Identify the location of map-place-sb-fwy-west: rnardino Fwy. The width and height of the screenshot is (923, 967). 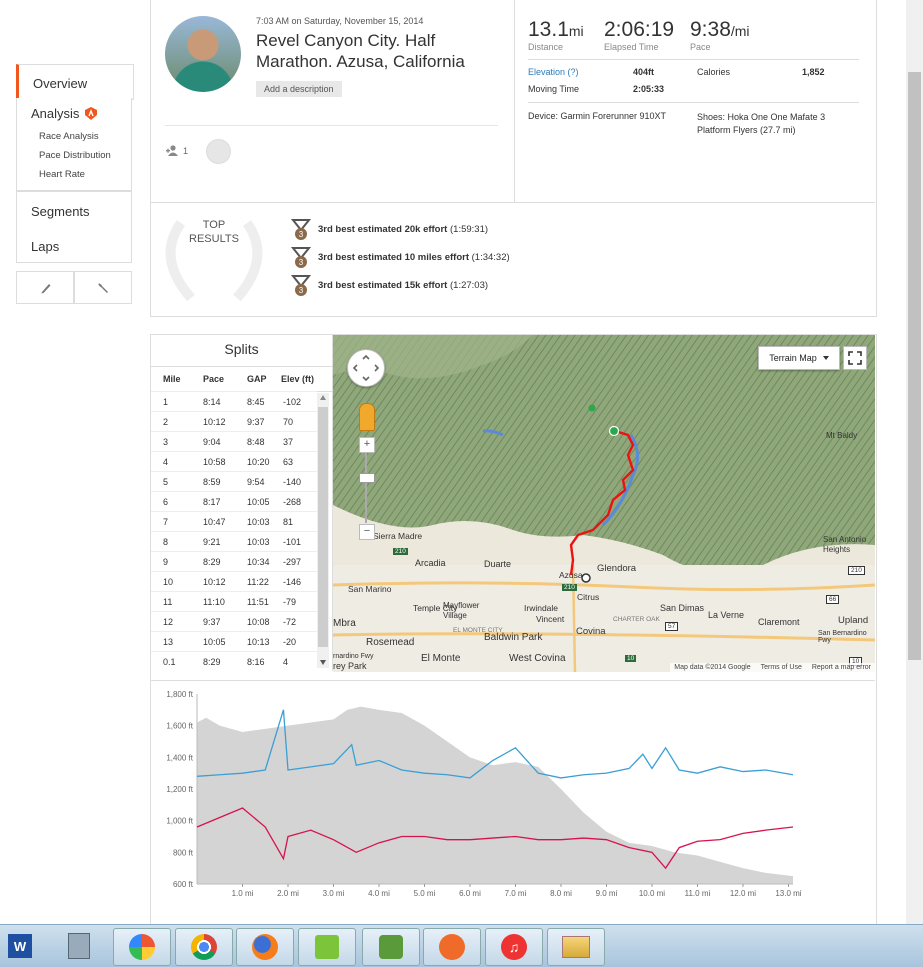
(353, 656).